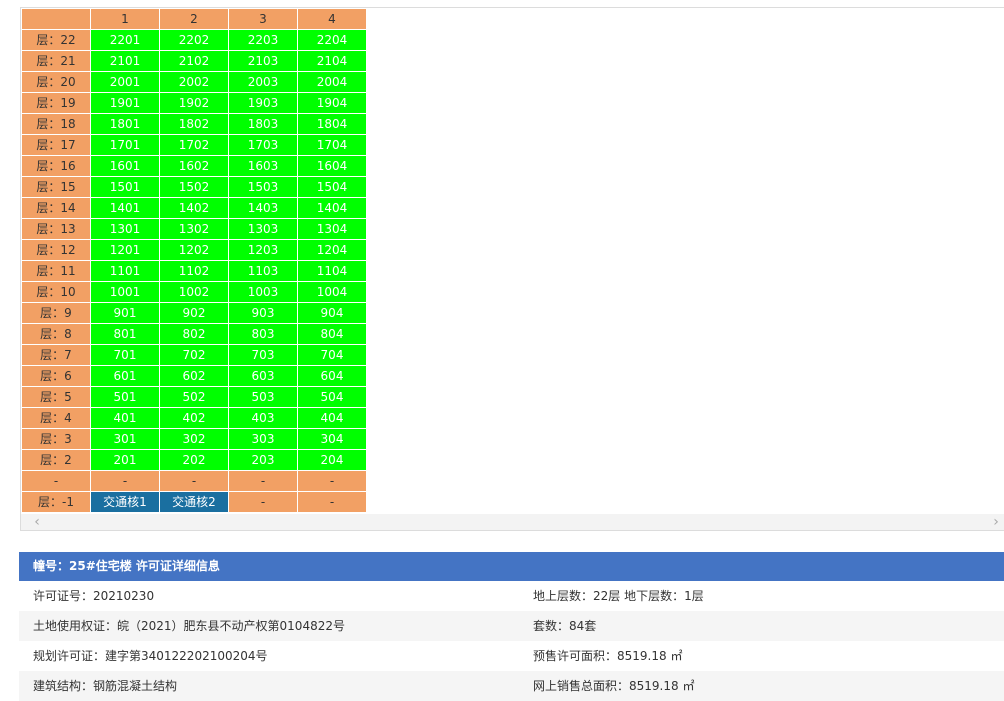 Image resolution: width=1004 pixels, height=701 pixels. Describe the element at coordinates (194, 418) in the screenshot. I see `unit-cell: 402` at that location.